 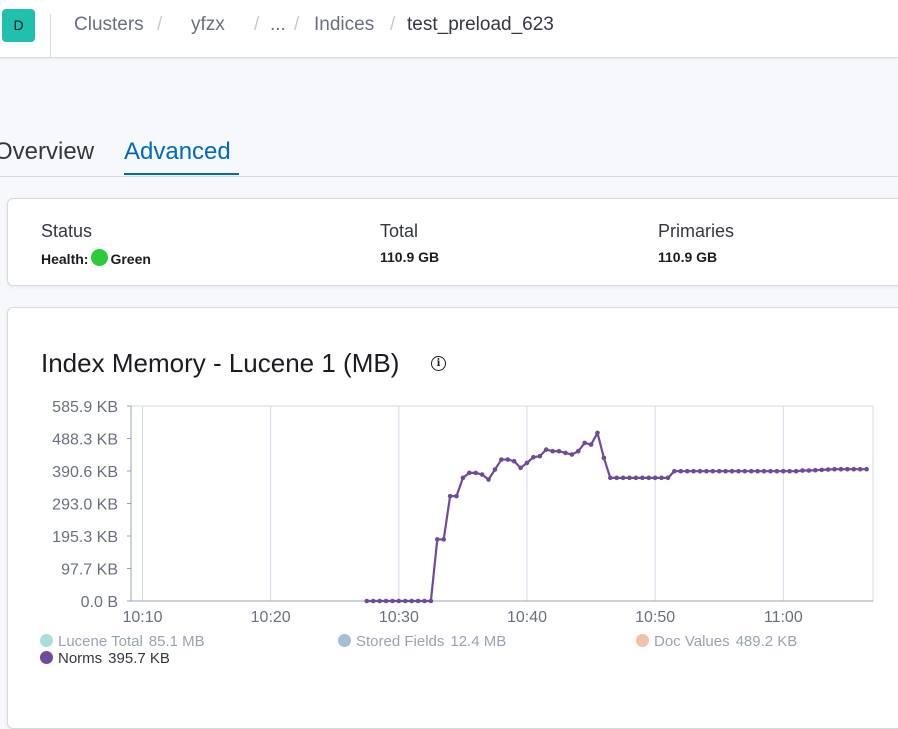 I want to click on breadcrumb-cluster: yfzx, so click(x=208, y=25).